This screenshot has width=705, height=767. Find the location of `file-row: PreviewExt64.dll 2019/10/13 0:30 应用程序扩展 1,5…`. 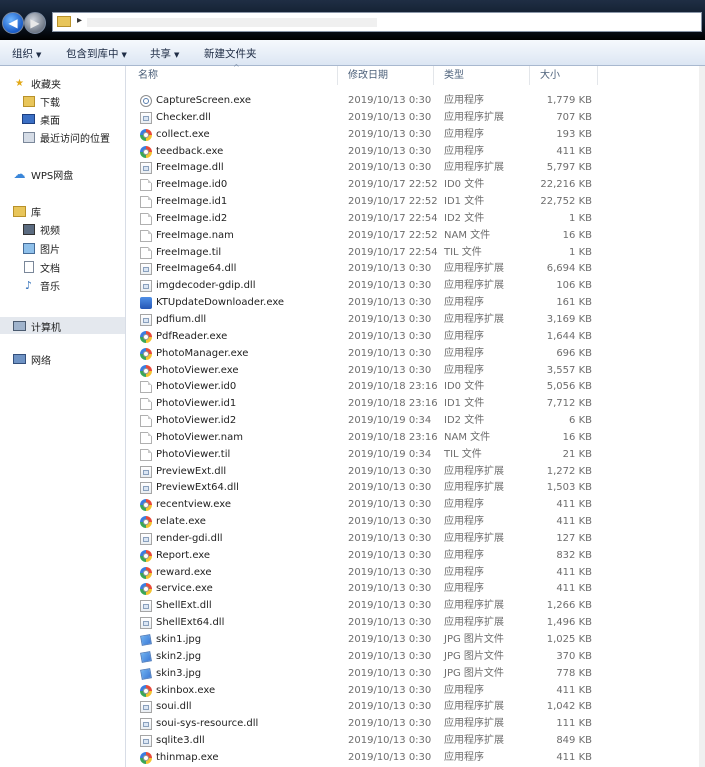

file-row: PreviewExt64.dll 2019/10/13 0:30 应用程序扩展 1,5… is located at coordinates (413, 488).